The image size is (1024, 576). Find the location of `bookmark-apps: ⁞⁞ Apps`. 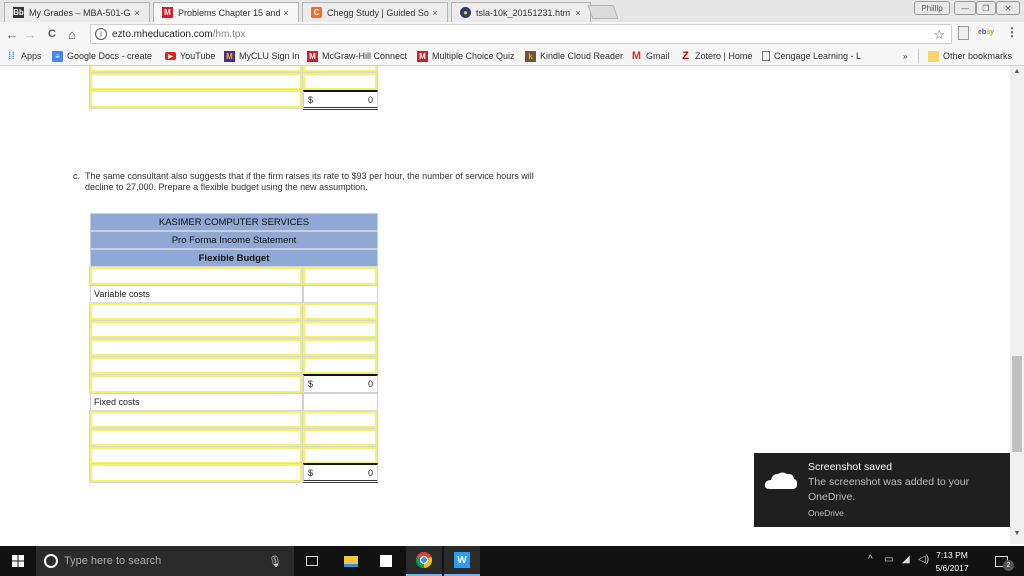

bookmark-apps: ⁞⁞ Apps is located at coordinates (23, 56).